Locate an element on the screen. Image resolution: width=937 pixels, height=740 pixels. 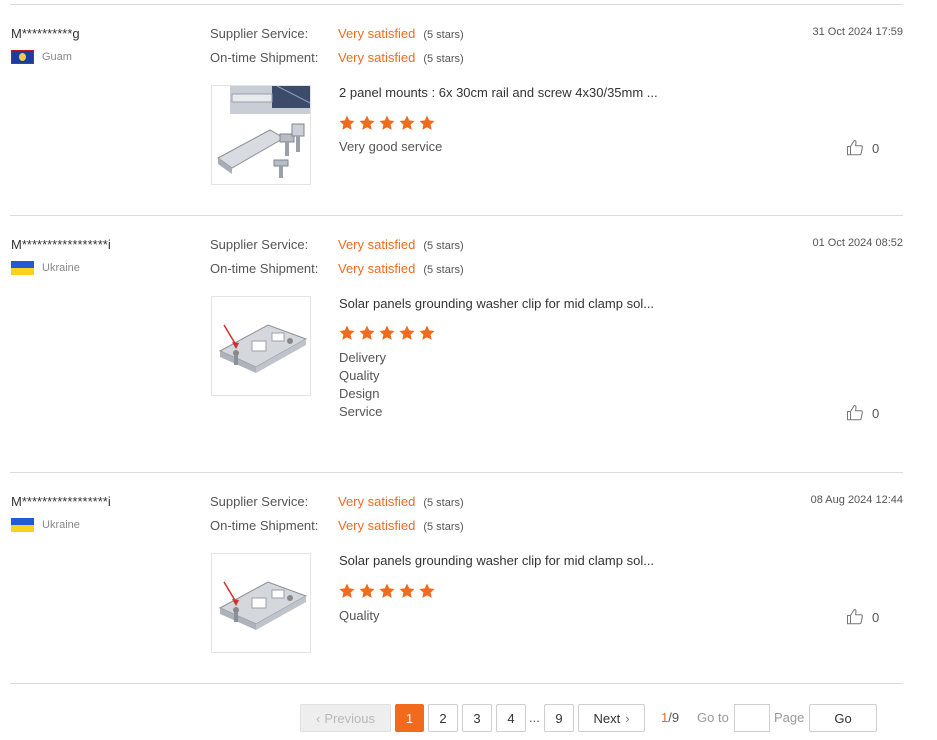
comment-line: Very good service is located at coordinates (391, 146).